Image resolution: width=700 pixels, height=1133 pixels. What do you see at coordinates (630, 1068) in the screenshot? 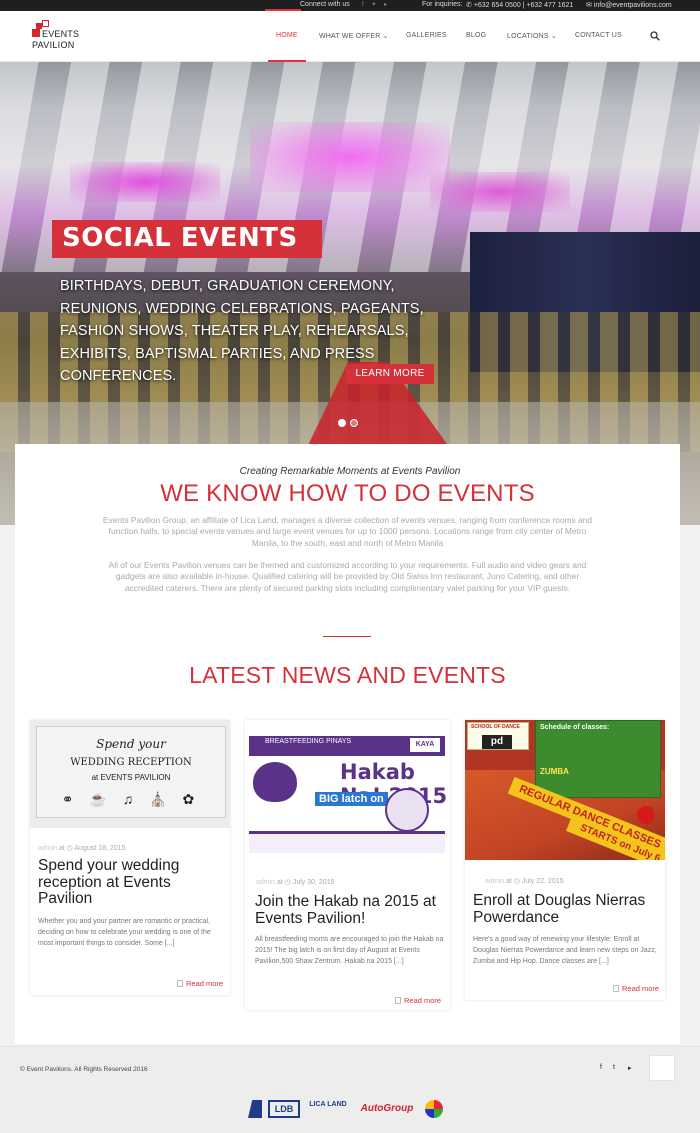
I see `youtube-icon: ▸` at bounding box center [630, 1068].